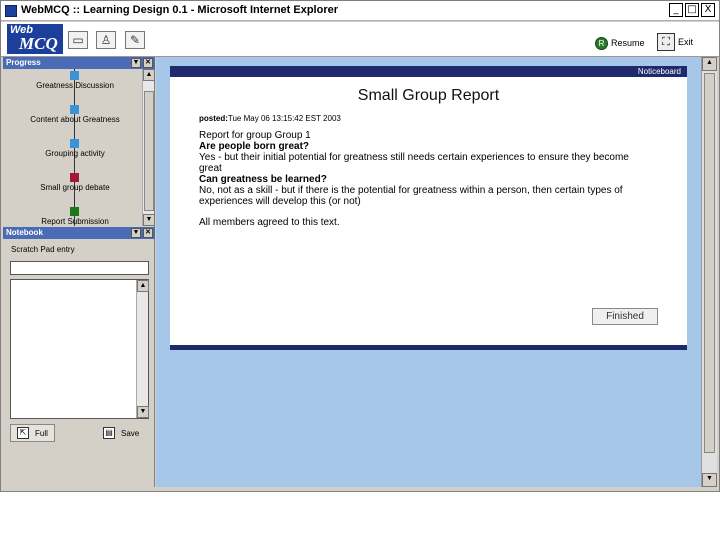 The image size is (720, 540). I want to click on app-toolbar: Web MCQ ▭ ♙ ✎ R Resume ⛶ Exit, so click(360, 39).